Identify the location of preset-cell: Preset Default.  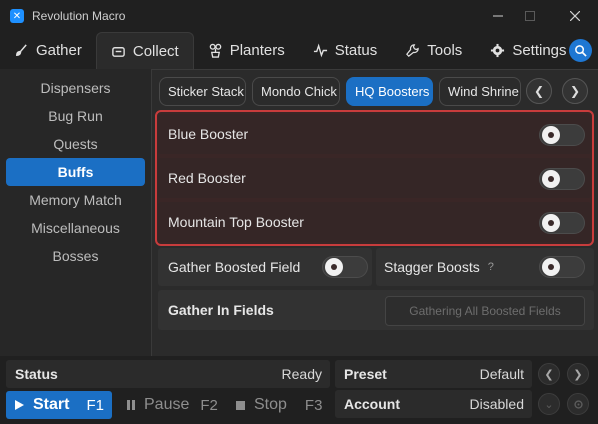
(433, 374).